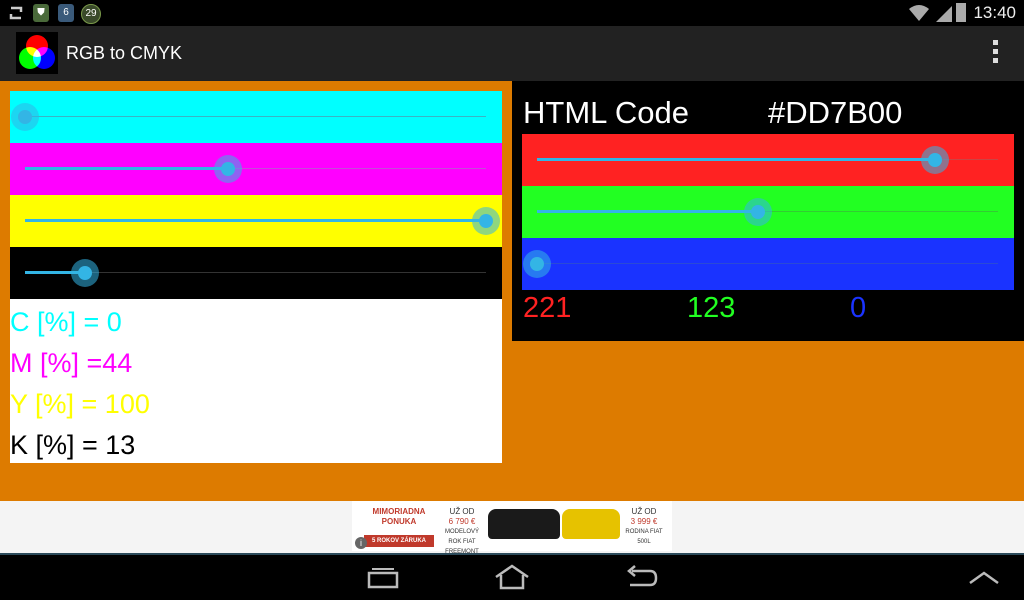  I want to click on app-title: RGB to CMYK, so click(124, 53).